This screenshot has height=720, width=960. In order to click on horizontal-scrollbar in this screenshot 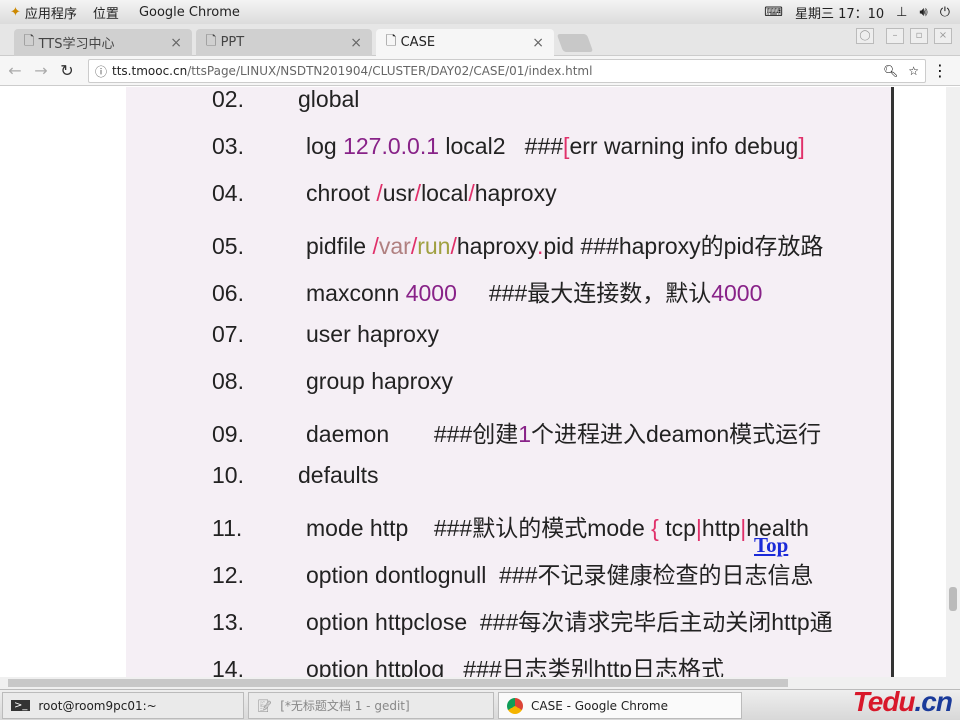, I will do `click(480, 683)`.